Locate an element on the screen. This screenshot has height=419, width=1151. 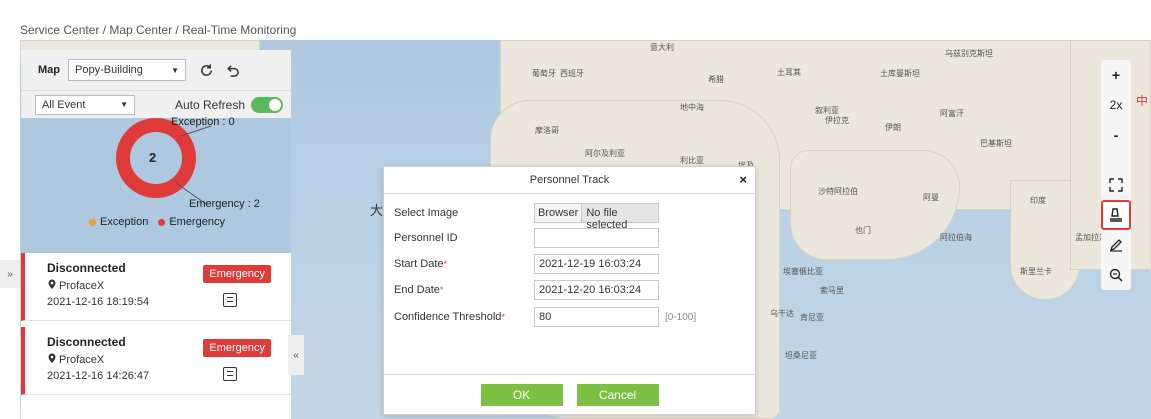
start-date-row: Start Date* 2021-12-19 16:03:24 is located at coordinates (526, 264).